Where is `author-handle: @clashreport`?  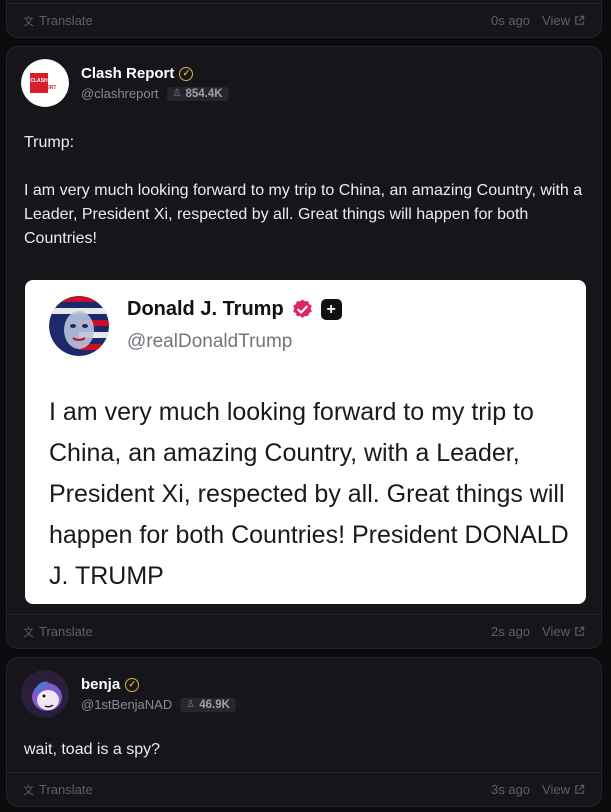 author-handle: @clashreport is located at coordinates (120, 93).